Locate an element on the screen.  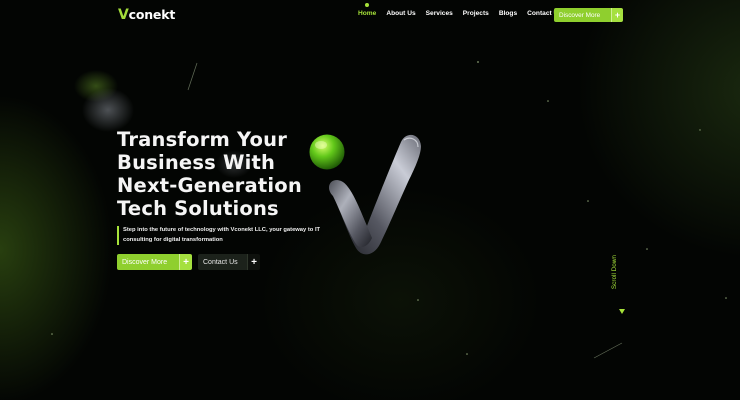
nav-item-services: Services is located at coordinates (439, 13).